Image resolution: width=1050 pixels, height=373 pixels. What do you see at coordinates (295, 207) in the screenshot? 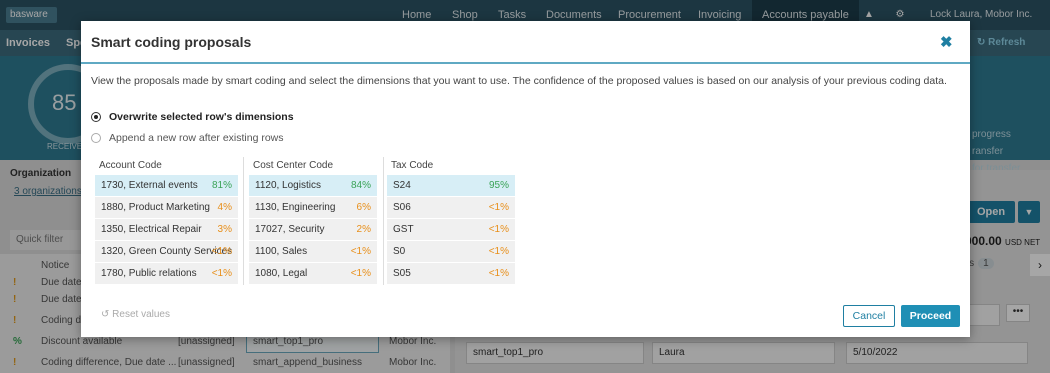
I see `option-label: 1130, Engineering` at bounding box center [295, 207].